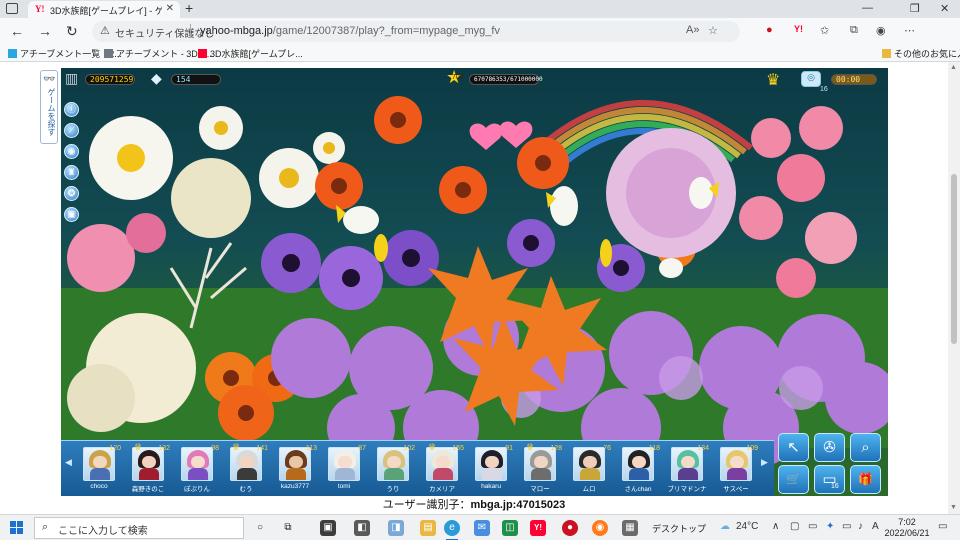 This screenshot has width=960, height=540. Describe the element at coordinates (328, 528) in the screenshot. I see `app-icon-1: ▣` at that location.